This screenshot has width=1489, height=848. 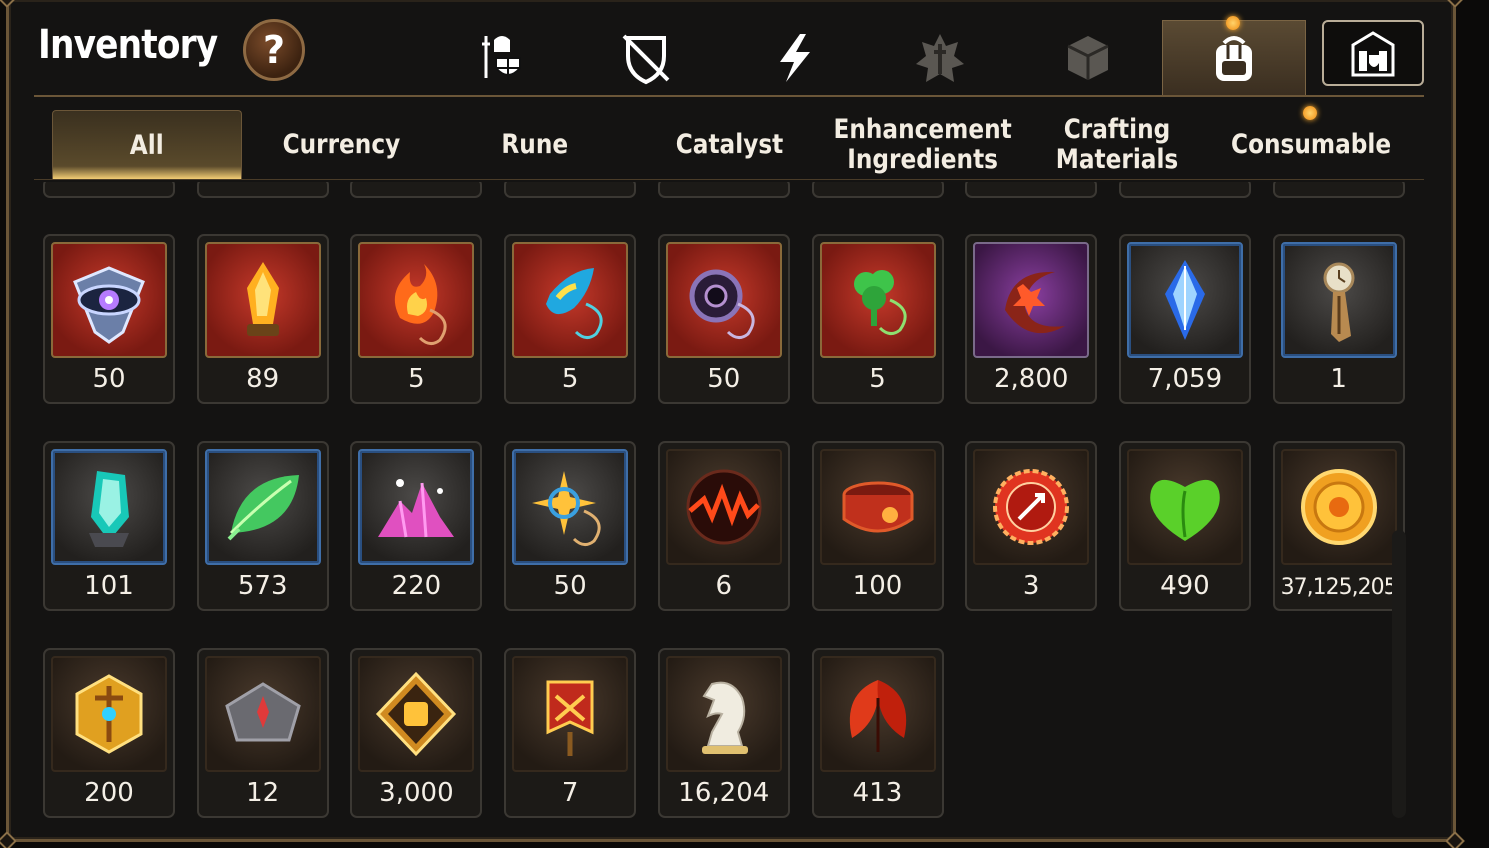 I want to click on item-quantity: 16,204, so click(x=724, y=793).